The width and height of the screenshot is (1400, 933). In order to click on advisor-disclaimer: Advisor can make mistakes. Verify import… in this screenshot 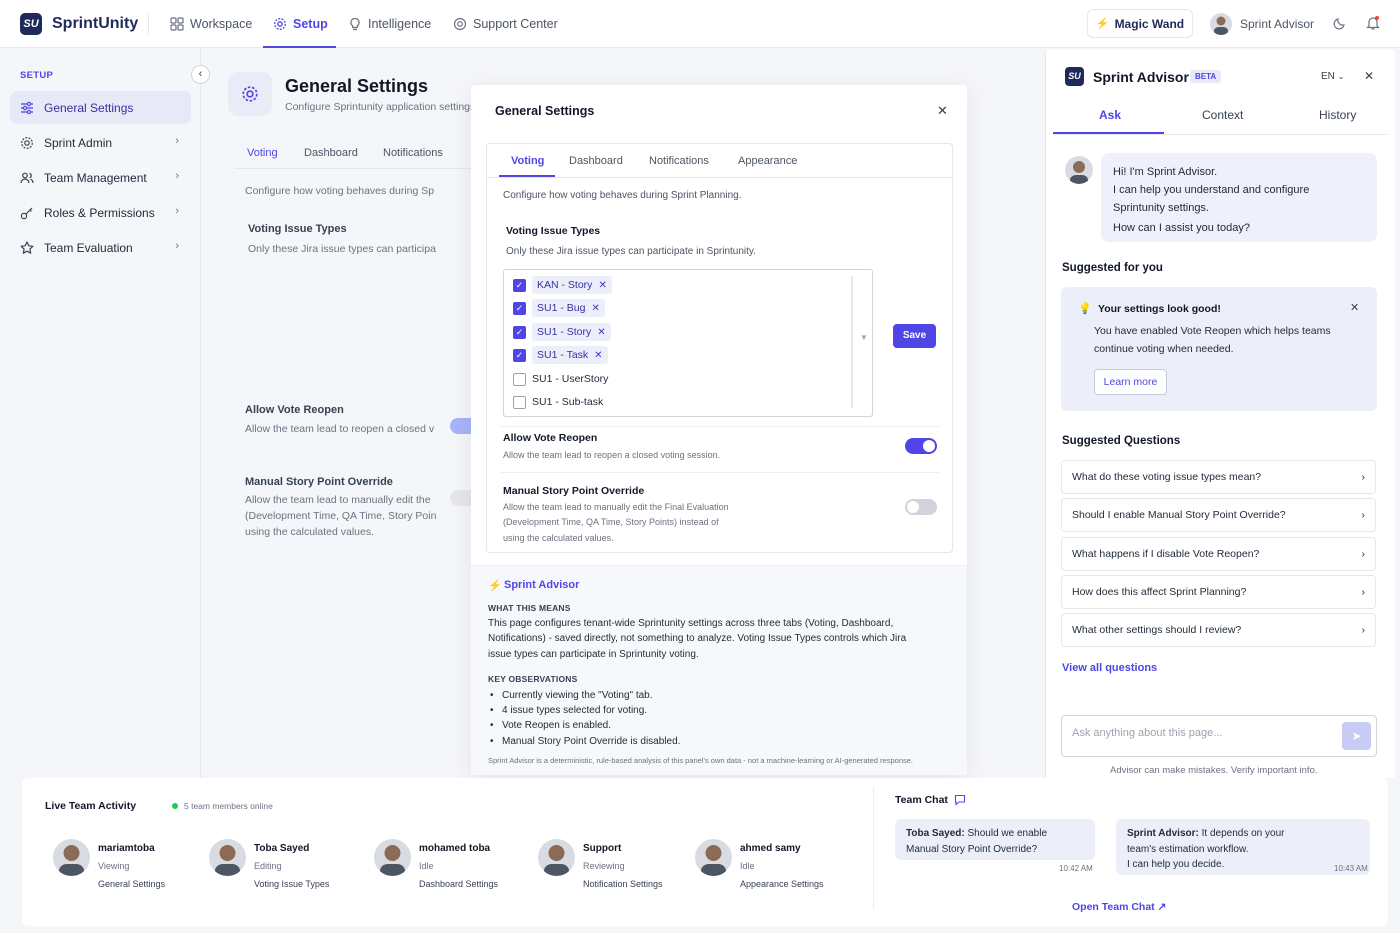, I will do `click(1214, 770)`.